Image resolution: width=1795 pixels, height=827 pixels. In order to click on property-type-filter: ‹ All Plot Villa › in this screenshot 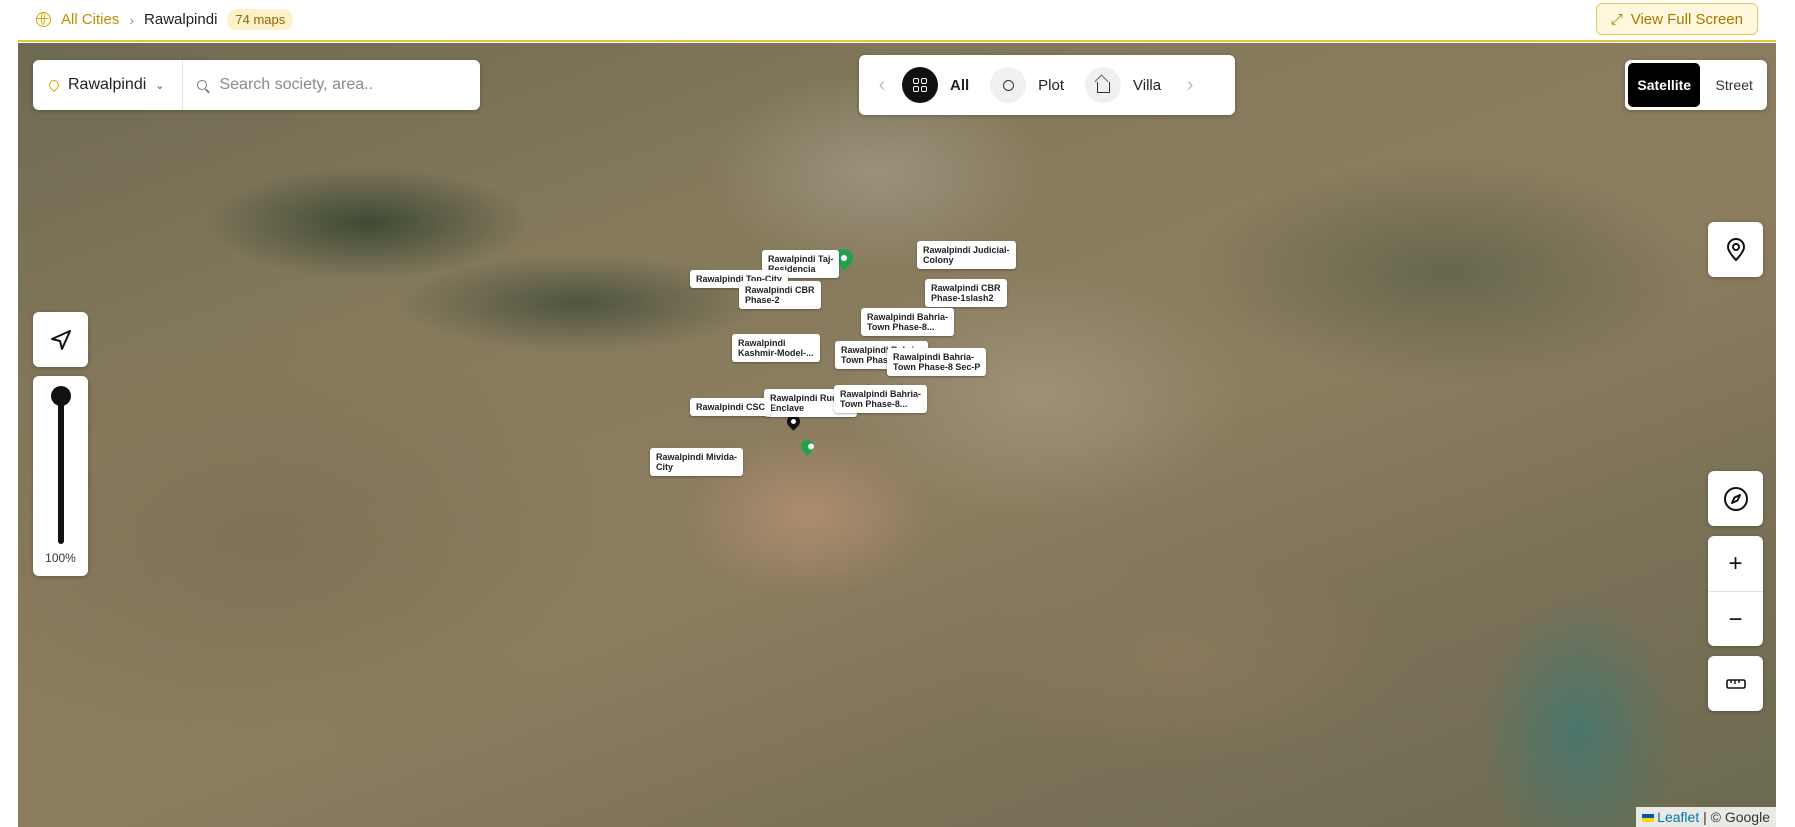, I will do `click(1047, 85)`.